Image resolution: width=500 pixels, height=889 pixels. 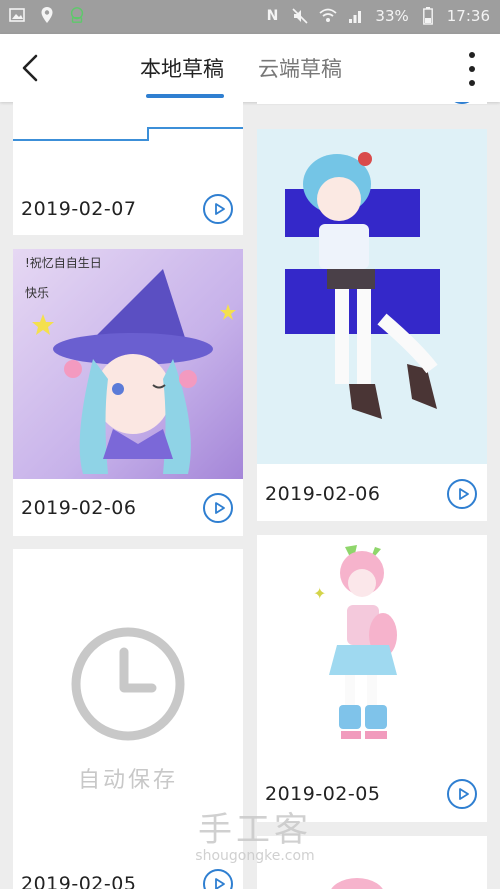 What do you see at coordinates (372, 650) in the screenshot?
I see `draft-thumbnail: ✦` at bounding box center [372, 650].